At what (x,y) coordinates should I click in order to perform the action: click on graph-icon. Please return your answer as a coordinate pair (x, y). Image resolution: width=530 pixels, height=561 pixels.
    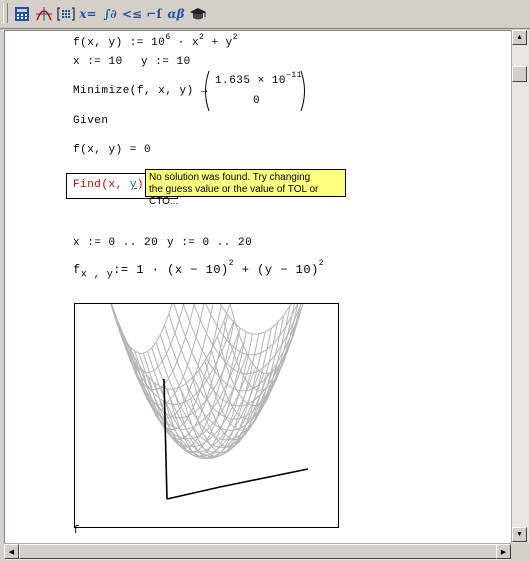
    Looking at the image, I should click on (44, 14).